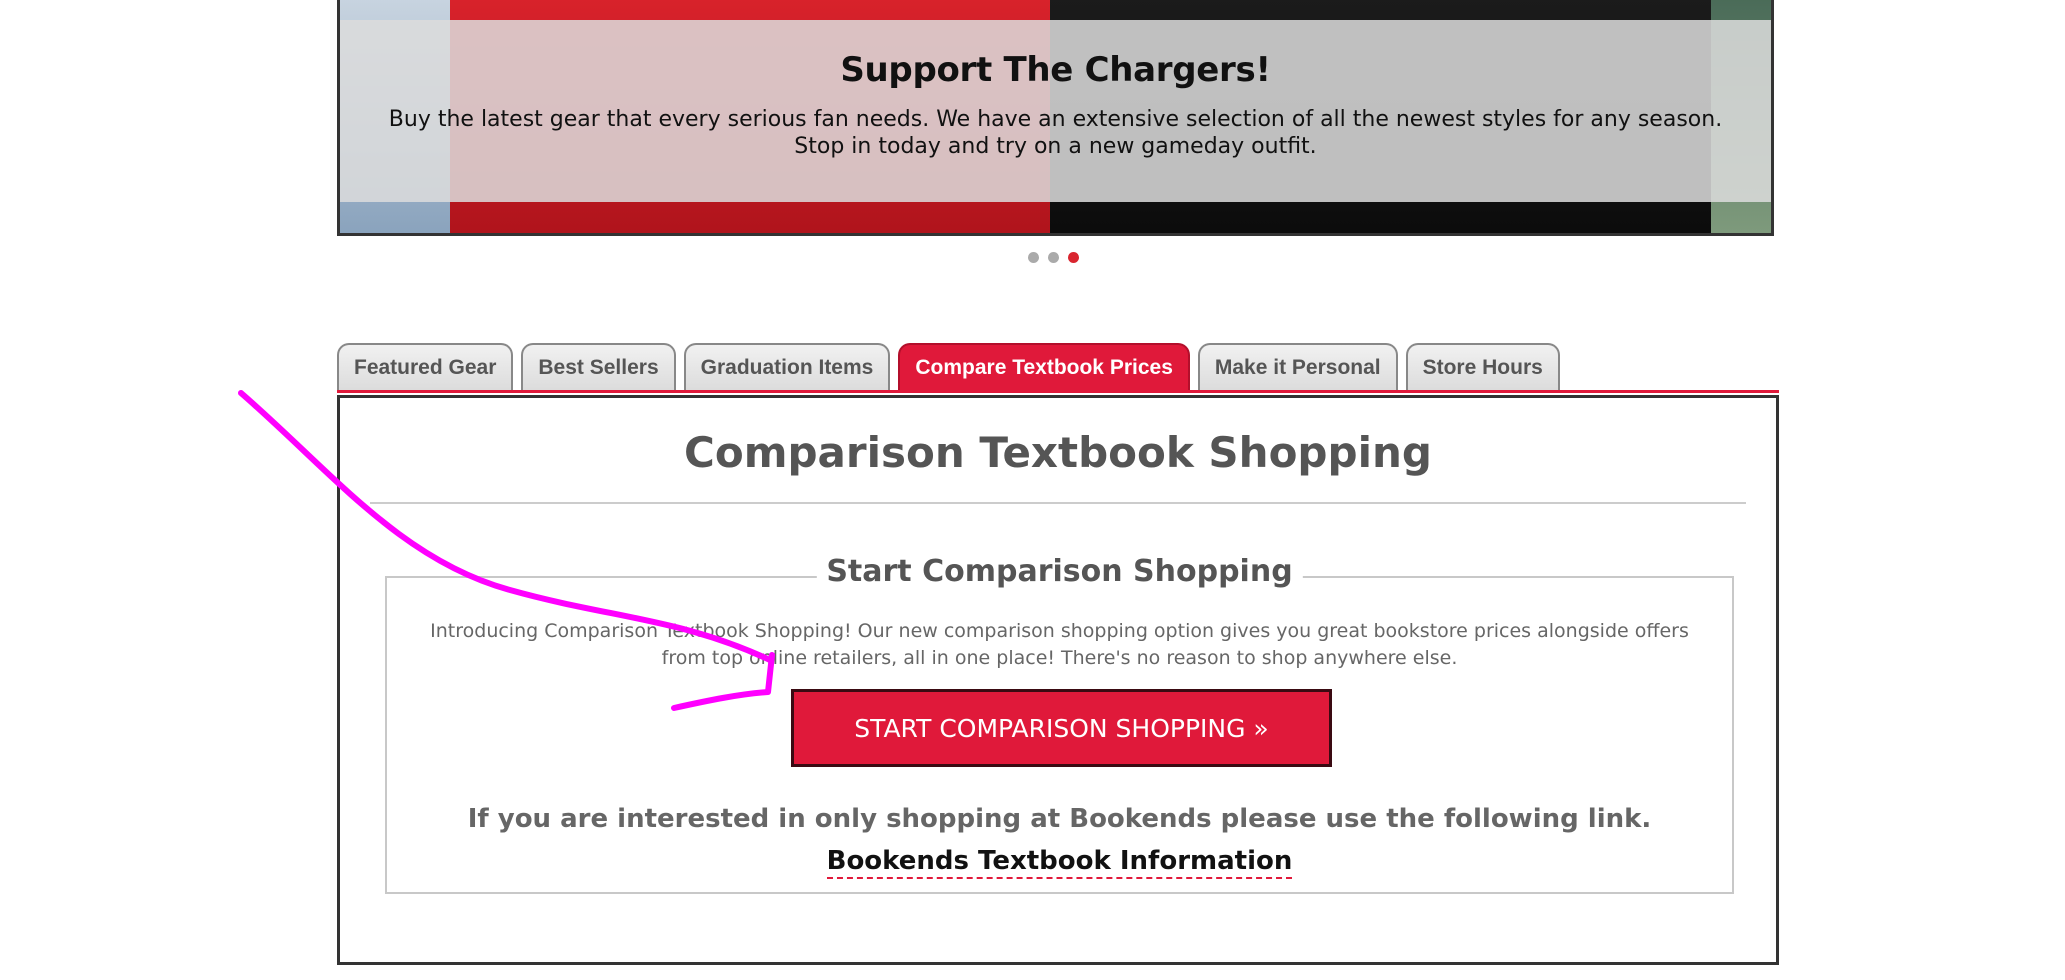 The image size is (2065, 980). Describe the element at coordinates (598, 366) in the screenshot. I see `tab-best-sellers: Best Sellers` at that location.